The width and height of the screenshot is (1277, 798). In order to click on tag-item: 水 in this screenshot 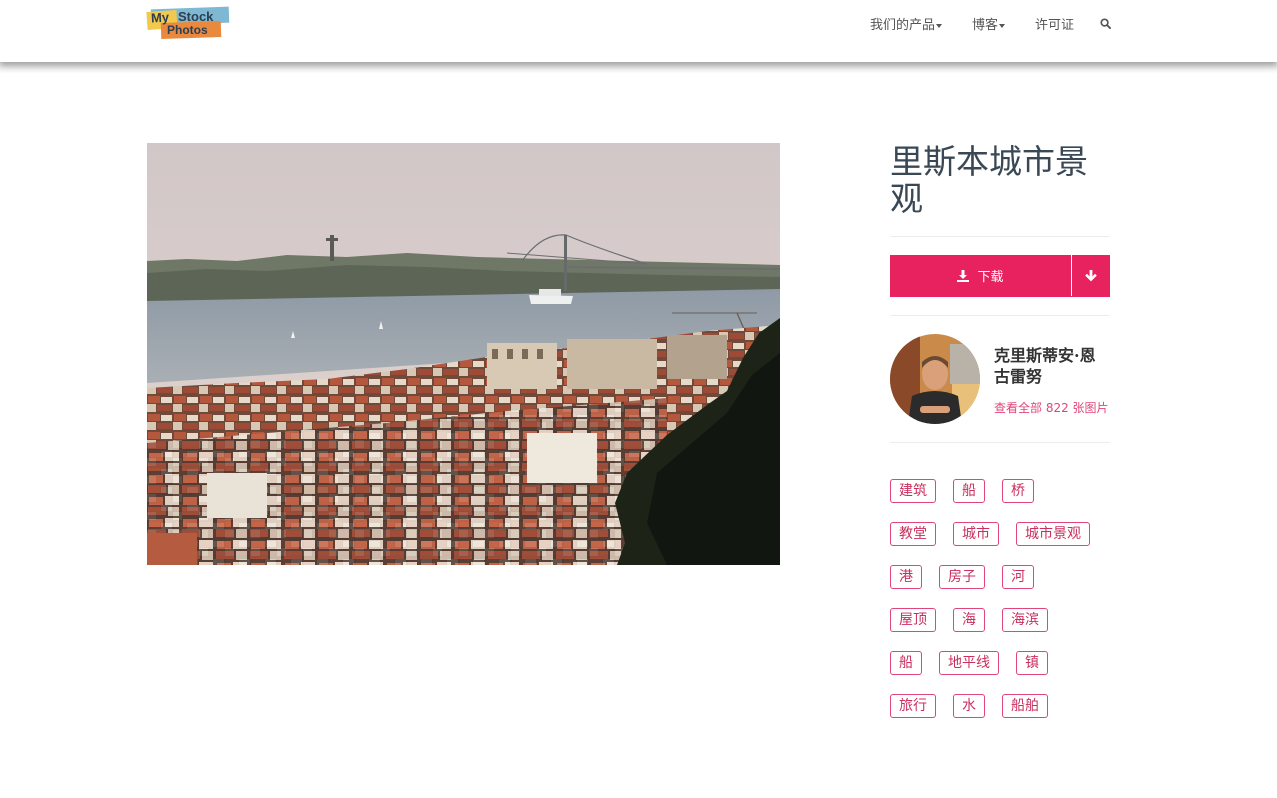, I will do `click(969, 706)`.